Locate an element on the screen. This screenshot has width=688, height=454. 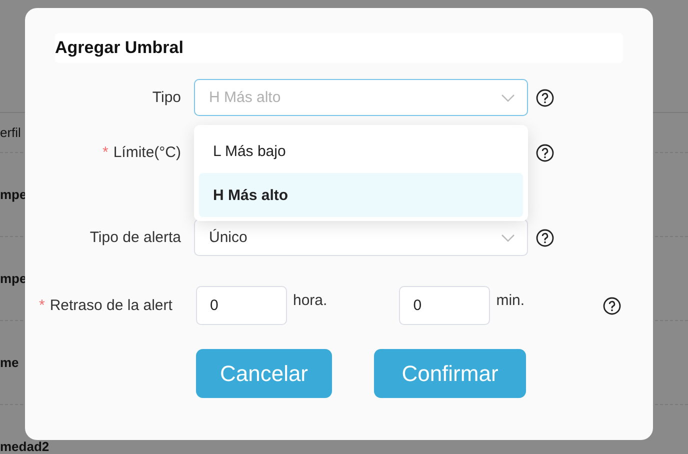
row-label: me is located at coordinates (9, 362).